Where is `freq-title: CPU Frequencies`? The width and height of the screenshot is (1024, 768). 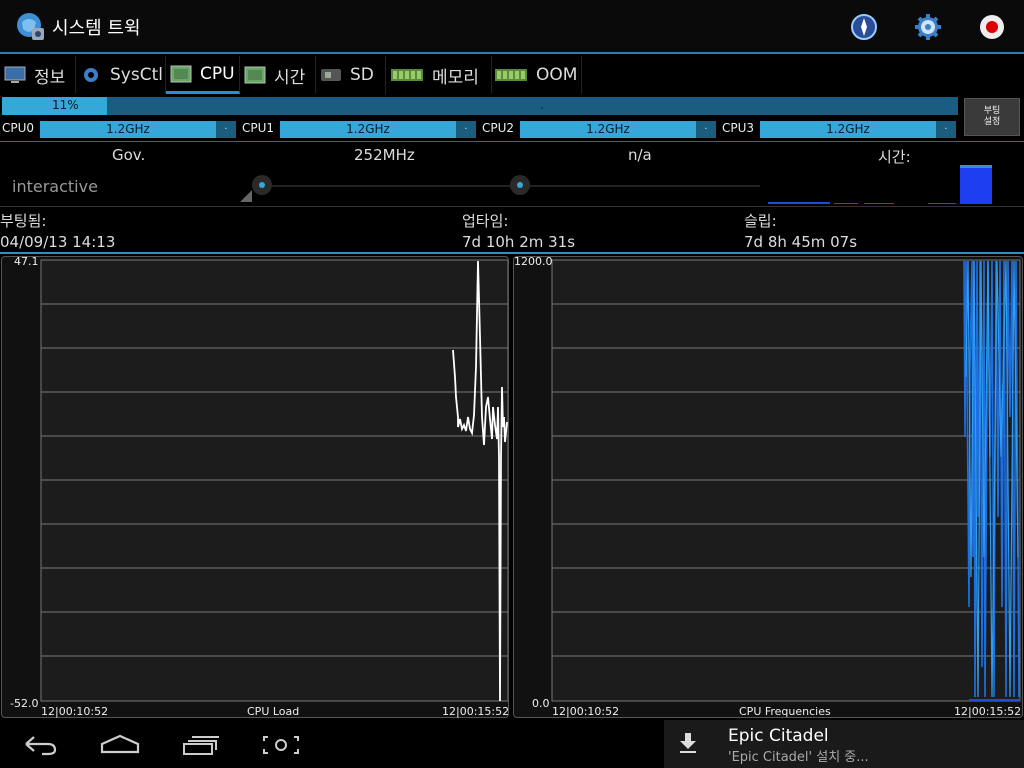 freq-title: CPU Frequencies is located at coordinates (785, 711).